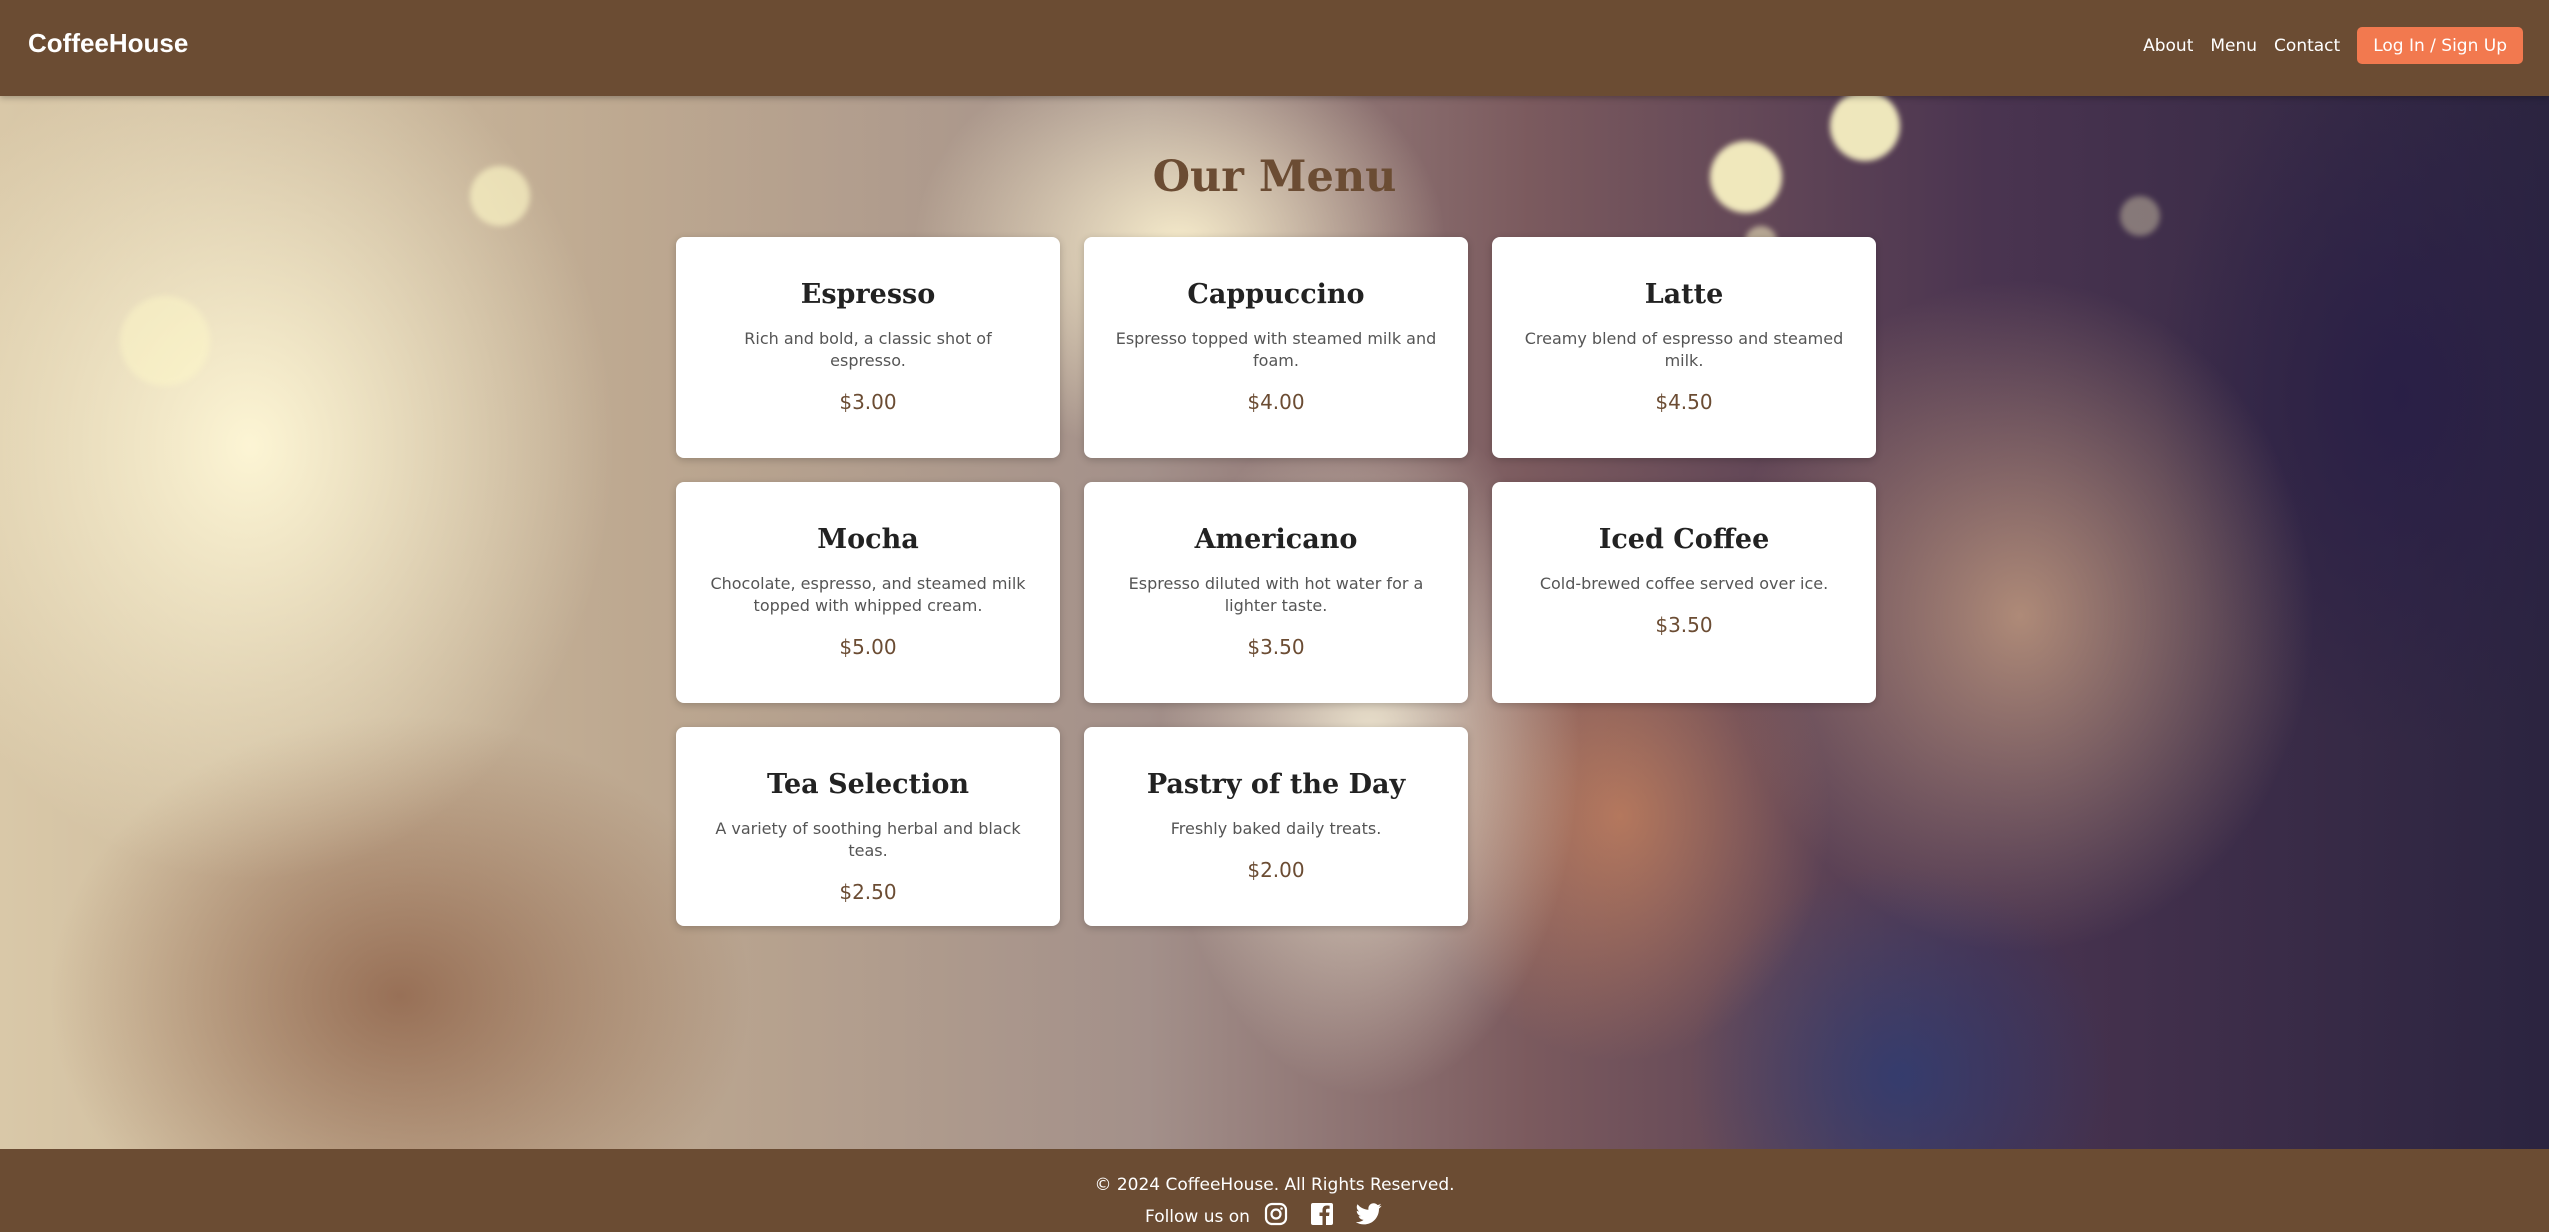 The width and height of the screenshot is (2549, 1232). Describe the element at coordinates (1322, 1216) in the screenshot. I see `facebook-icon` at that location.